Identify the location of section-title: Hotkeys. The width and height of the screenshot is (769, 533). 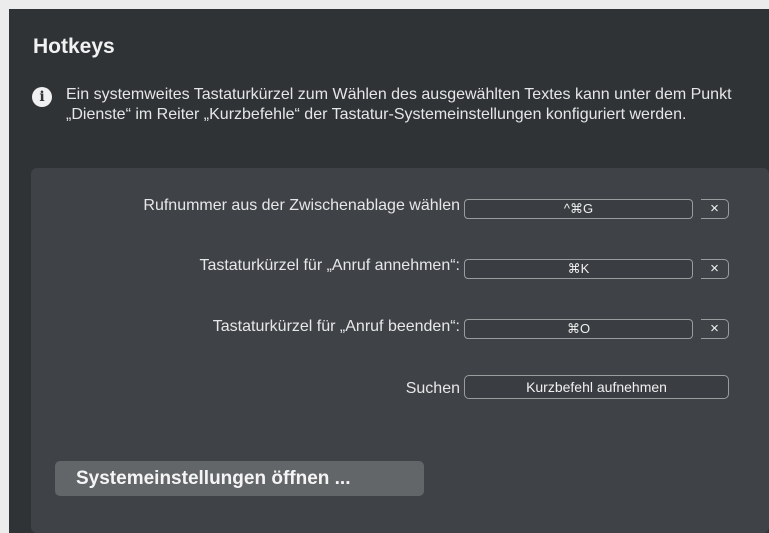
(74, 46).